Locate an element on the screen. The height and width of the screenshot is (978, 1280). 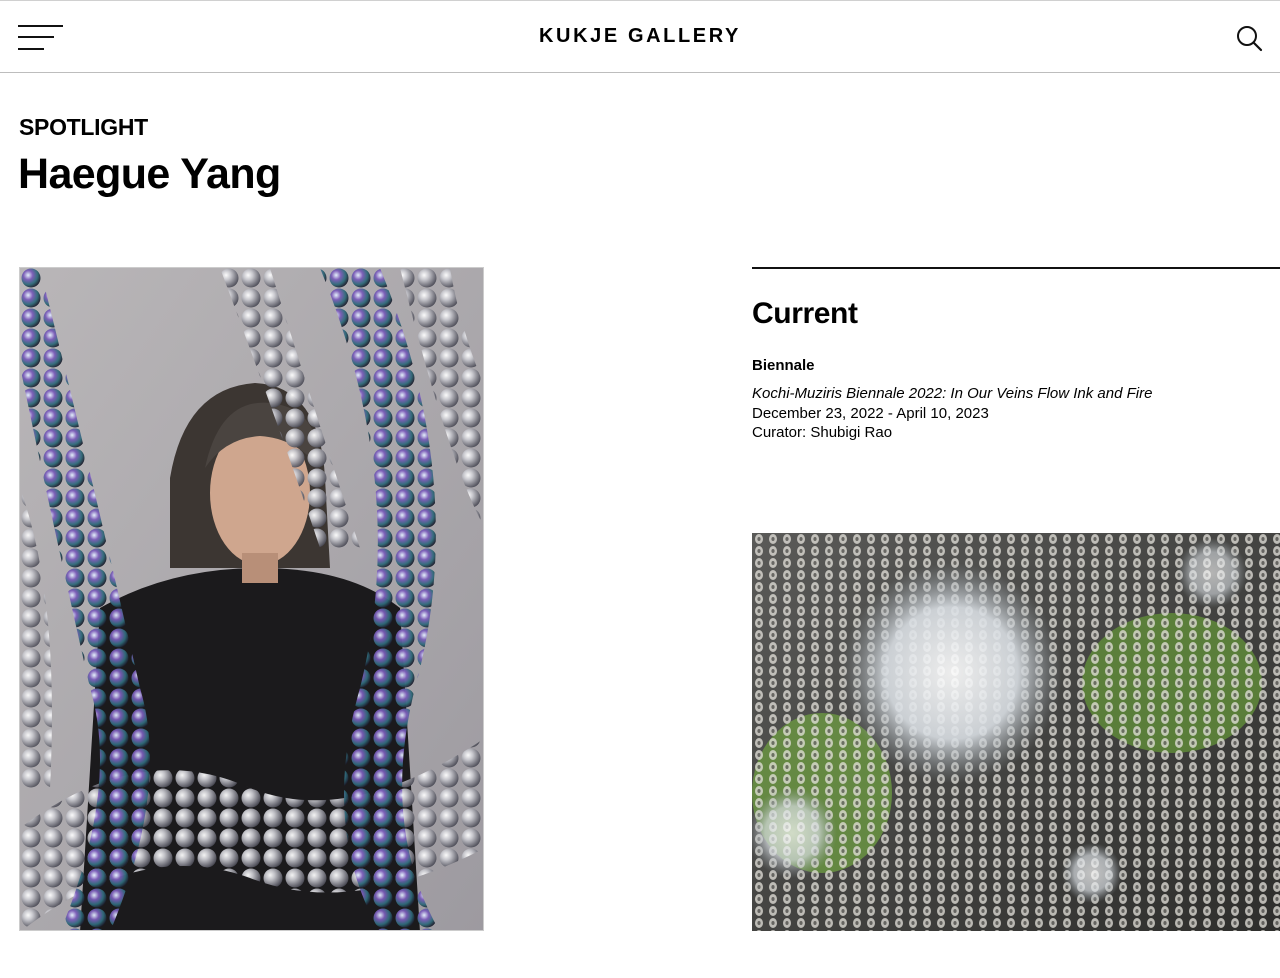
section-label: SPOTLIGHT is located at coordinates (83, 127).